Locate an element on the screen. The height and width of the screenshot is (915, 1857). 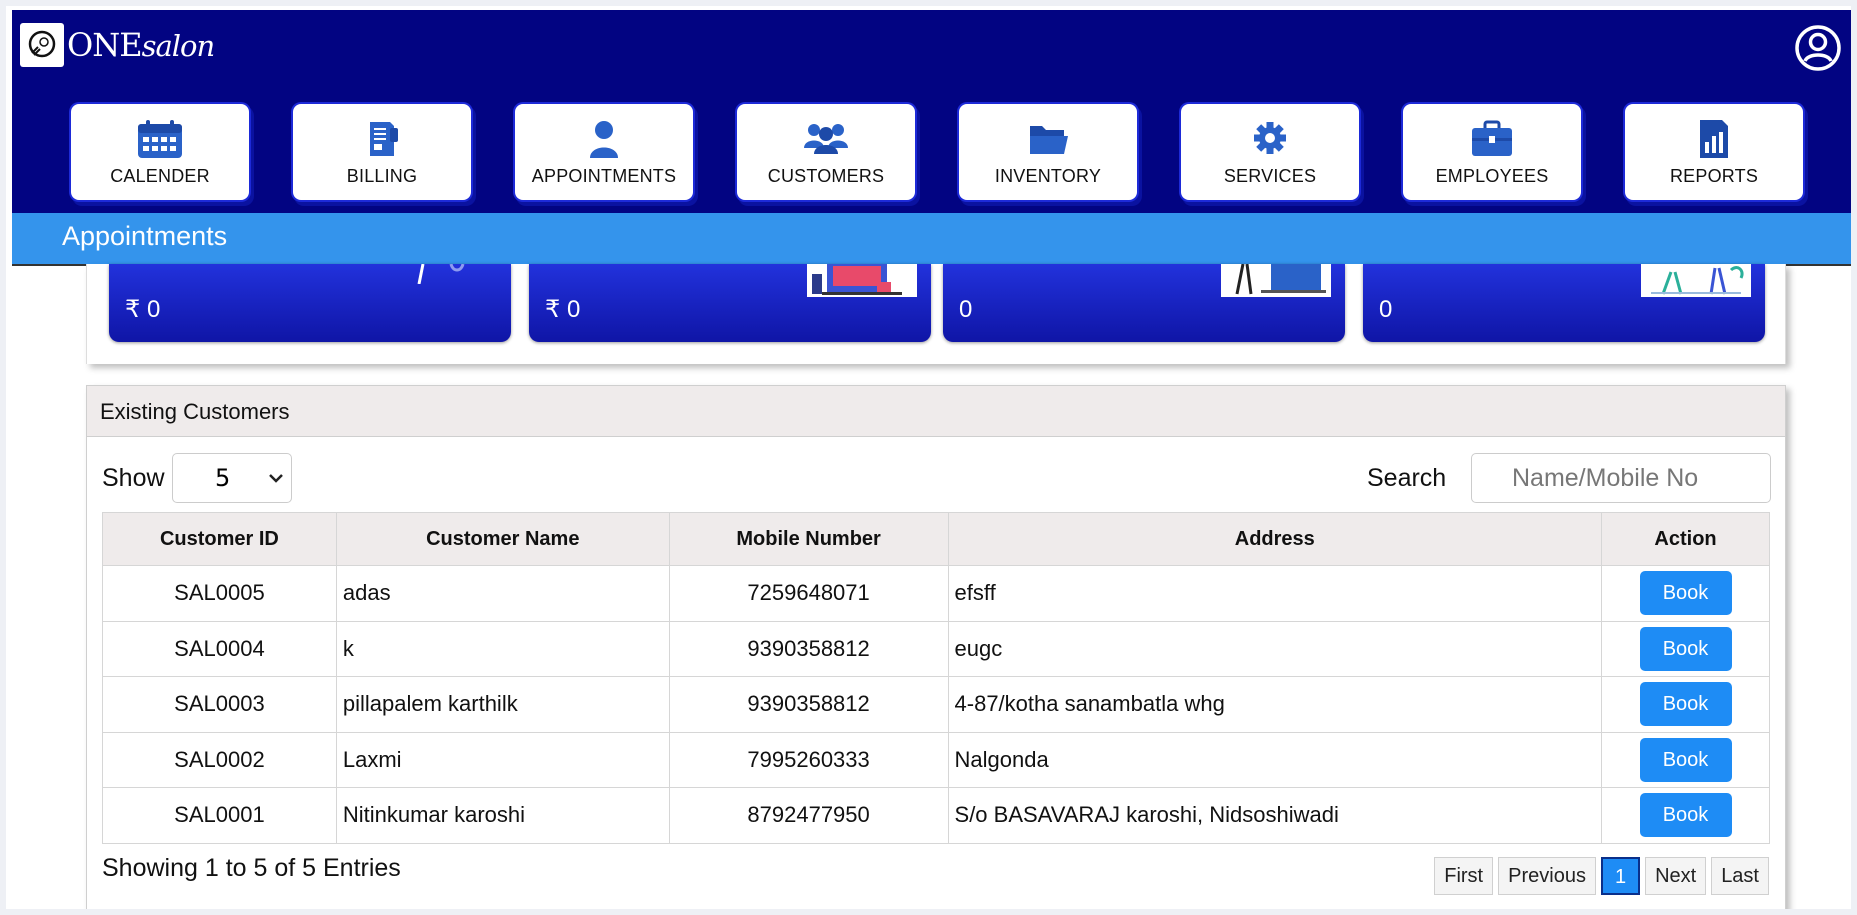
nav-employees-label: EMPLOYEES is located at coordinates (1492, 175).